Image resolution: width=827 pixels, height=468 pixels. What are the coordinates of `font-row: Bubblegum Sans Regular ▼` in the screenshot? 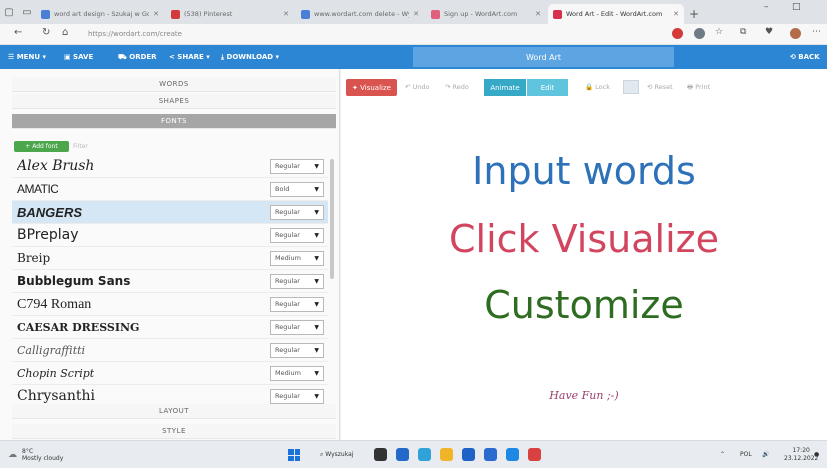 It's located at (170, 281).